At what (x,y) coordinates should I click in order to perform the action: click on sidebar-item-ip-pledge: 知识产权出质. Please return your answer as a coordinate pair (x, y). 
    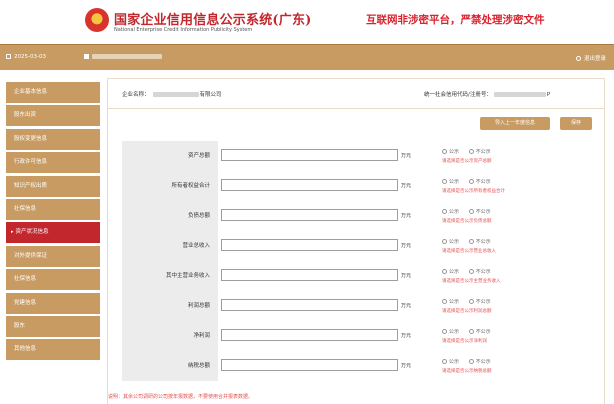
    Looking at the image, I should click on (53, 186).